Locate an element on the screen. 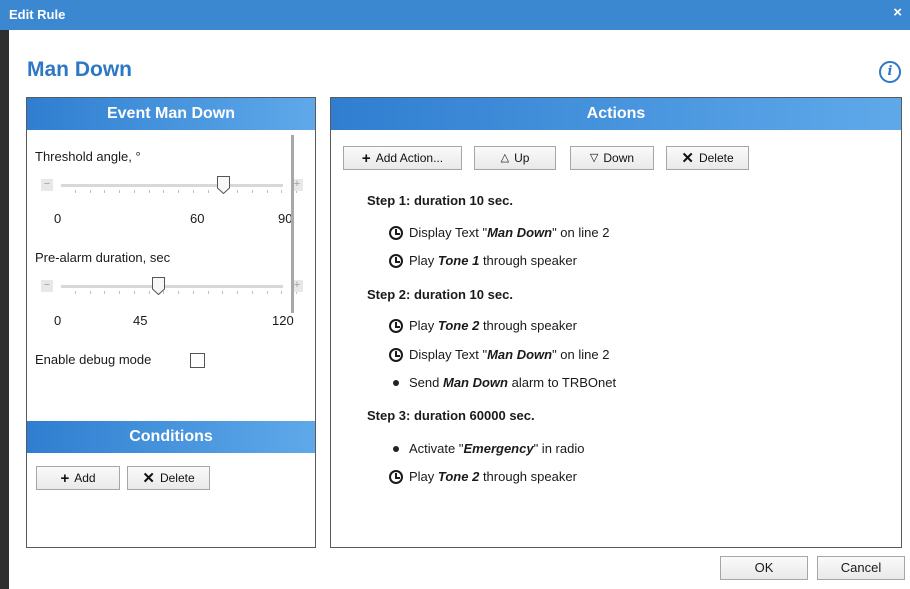  move-down-button: ▽ Down is located at coordinates (612, 158).